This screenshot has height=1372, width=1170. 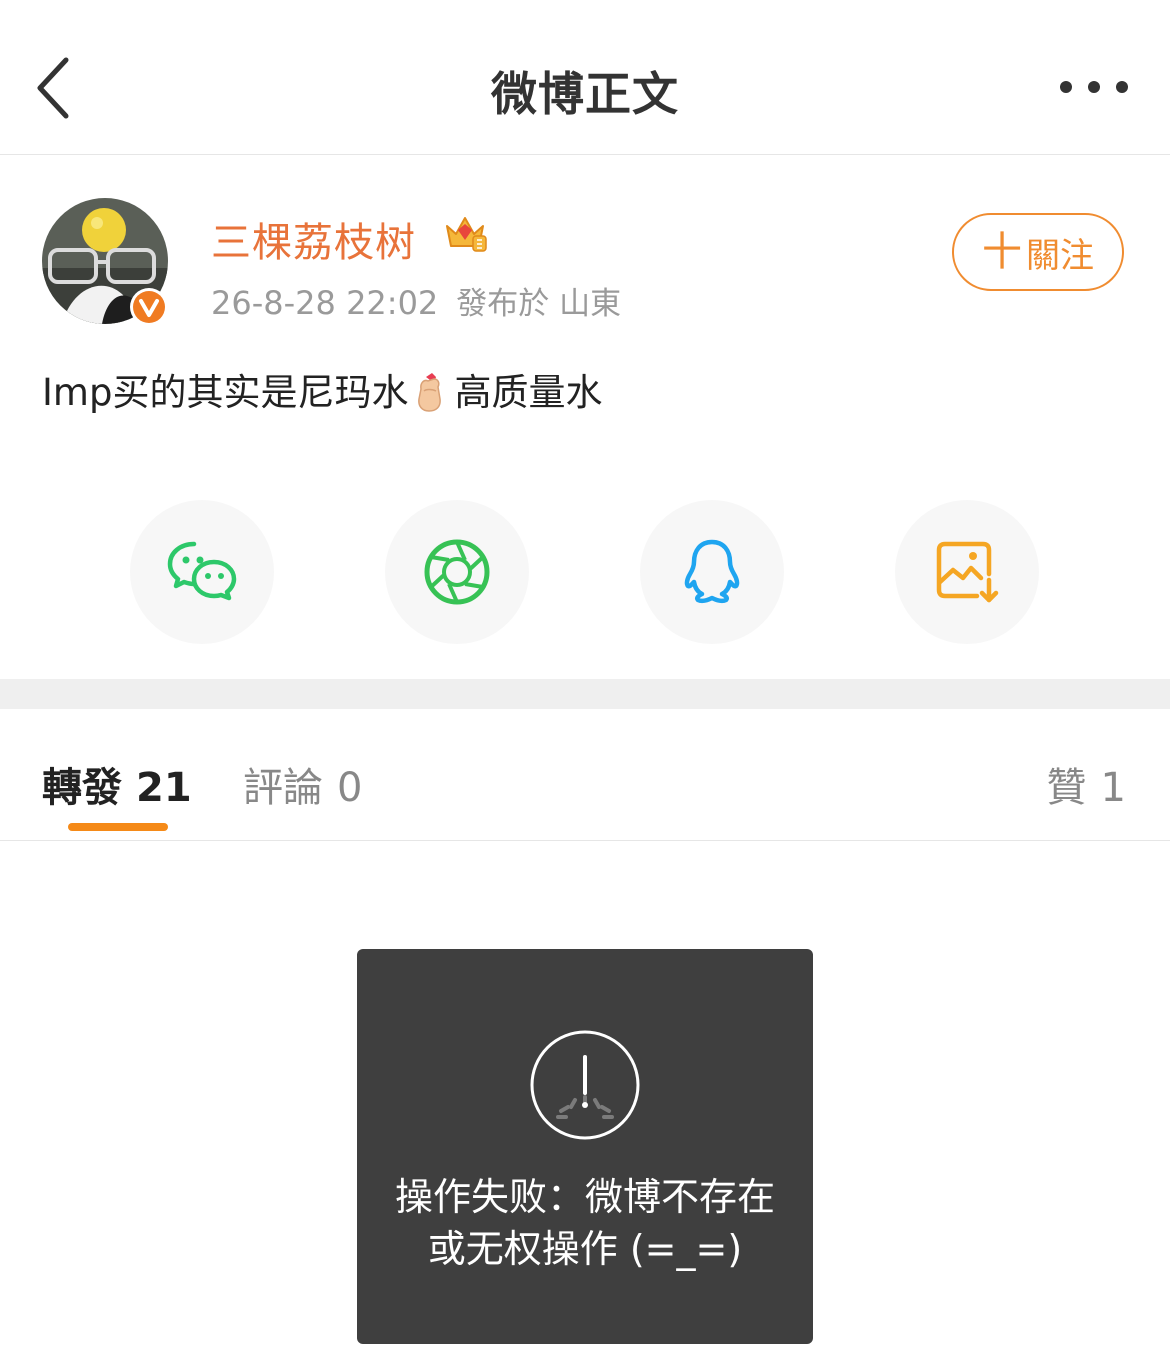 I want to click on verified-badge-icon, so click(x=149, y=307).